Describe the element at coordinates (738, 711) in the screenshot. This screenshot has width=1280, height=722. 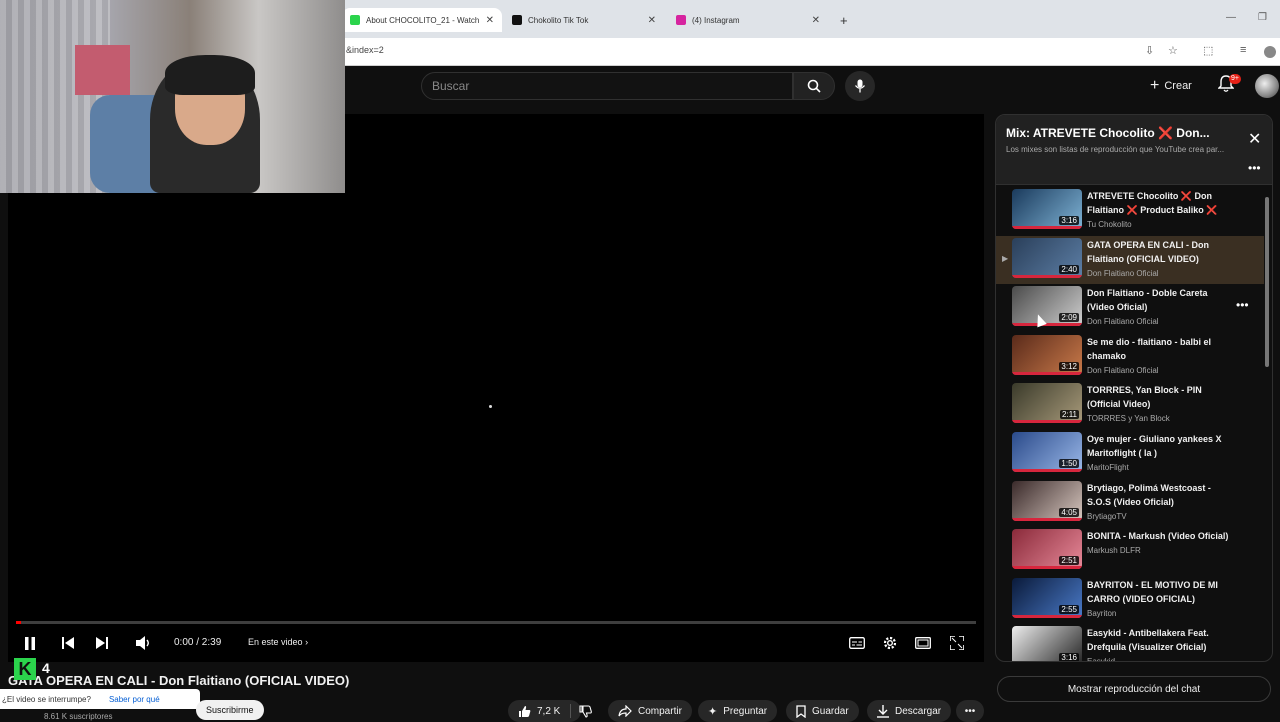
I see `ask-button: ✦ Preguntar` at that location.